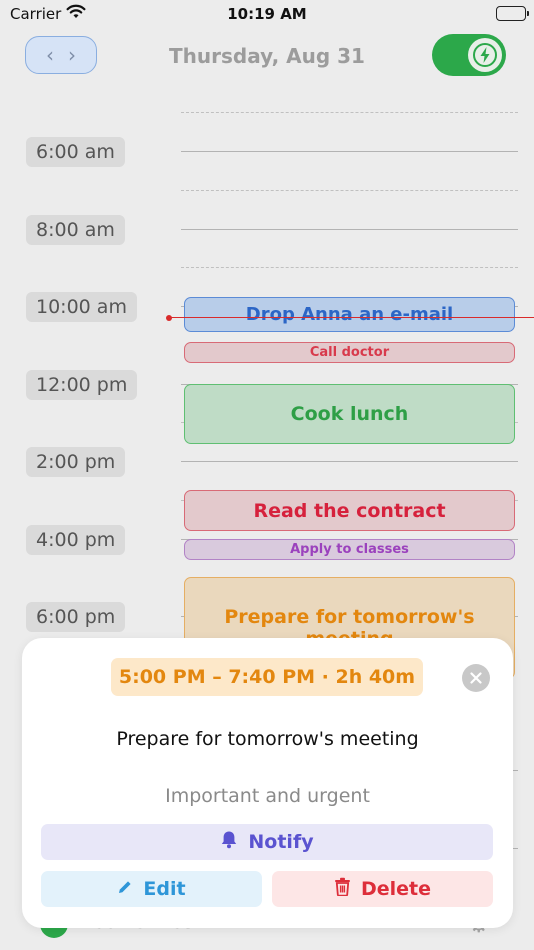  Describe the element at coordinates (75, 152) in the screenshot. I see `time-label: 6:00 am` at that location.